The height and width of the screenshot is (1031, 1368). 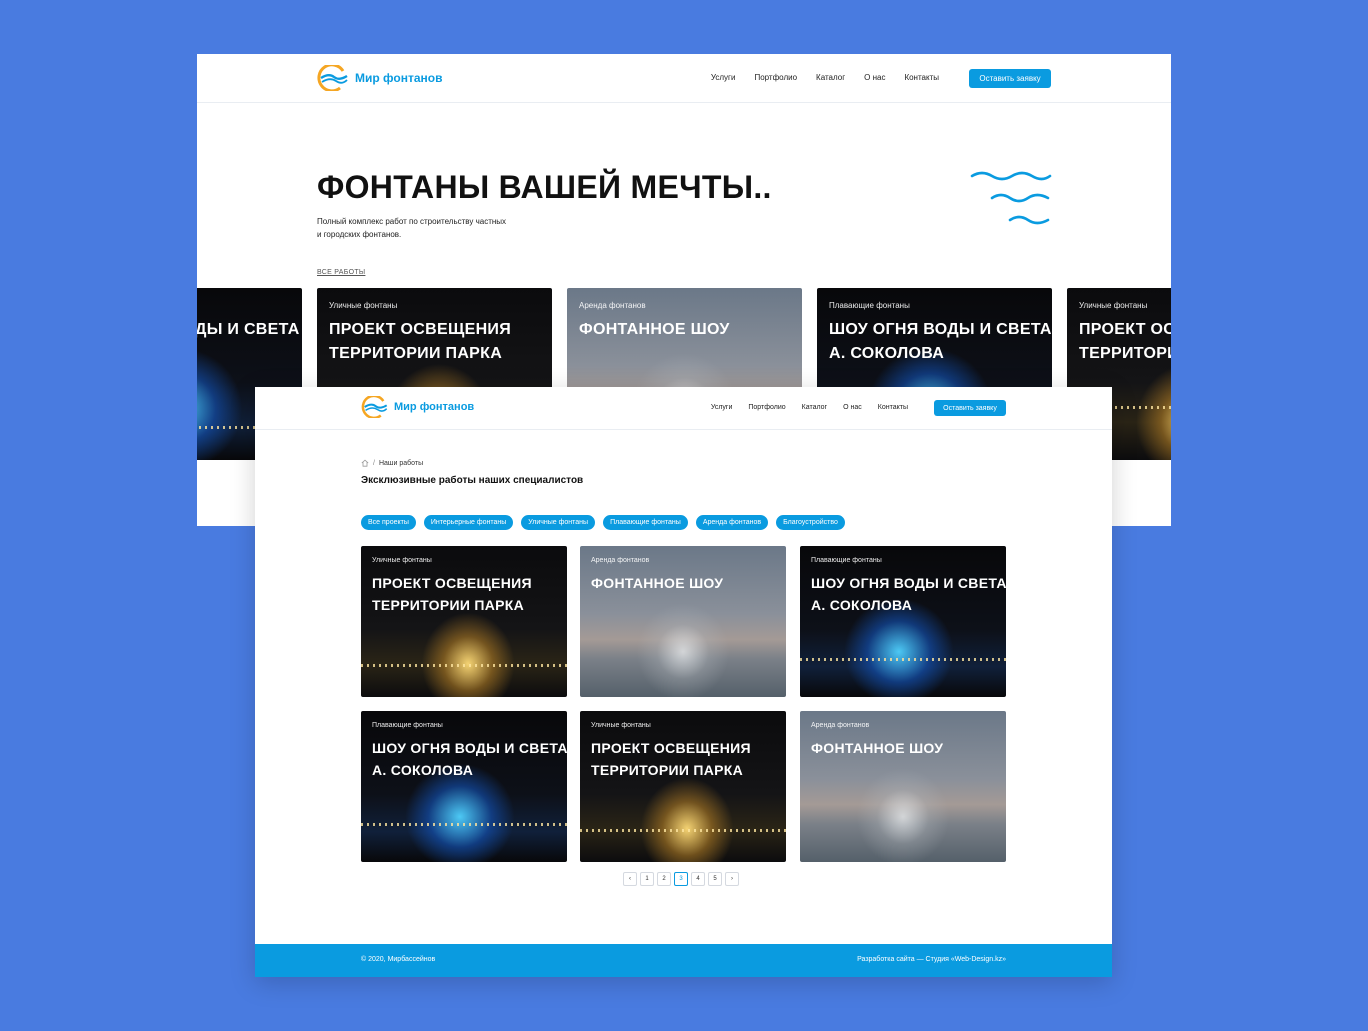 I want to click on filter-street: Уличные фонтаны, so click(x=558, y=522).